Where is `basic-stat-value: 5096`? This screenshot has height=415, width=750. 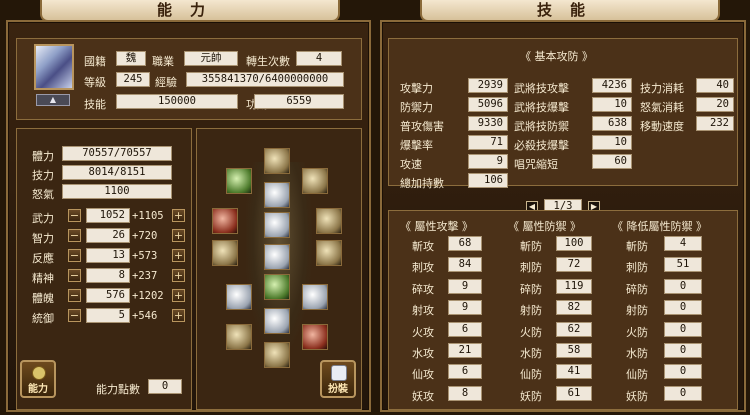 basic-stat-value: 5096 is located at coordinates (488, 104).